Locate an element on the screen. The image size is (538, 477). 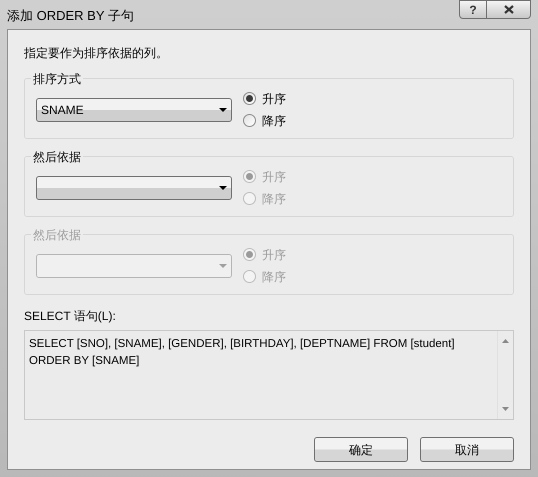
close-icon is located at coordinates (509, 9).